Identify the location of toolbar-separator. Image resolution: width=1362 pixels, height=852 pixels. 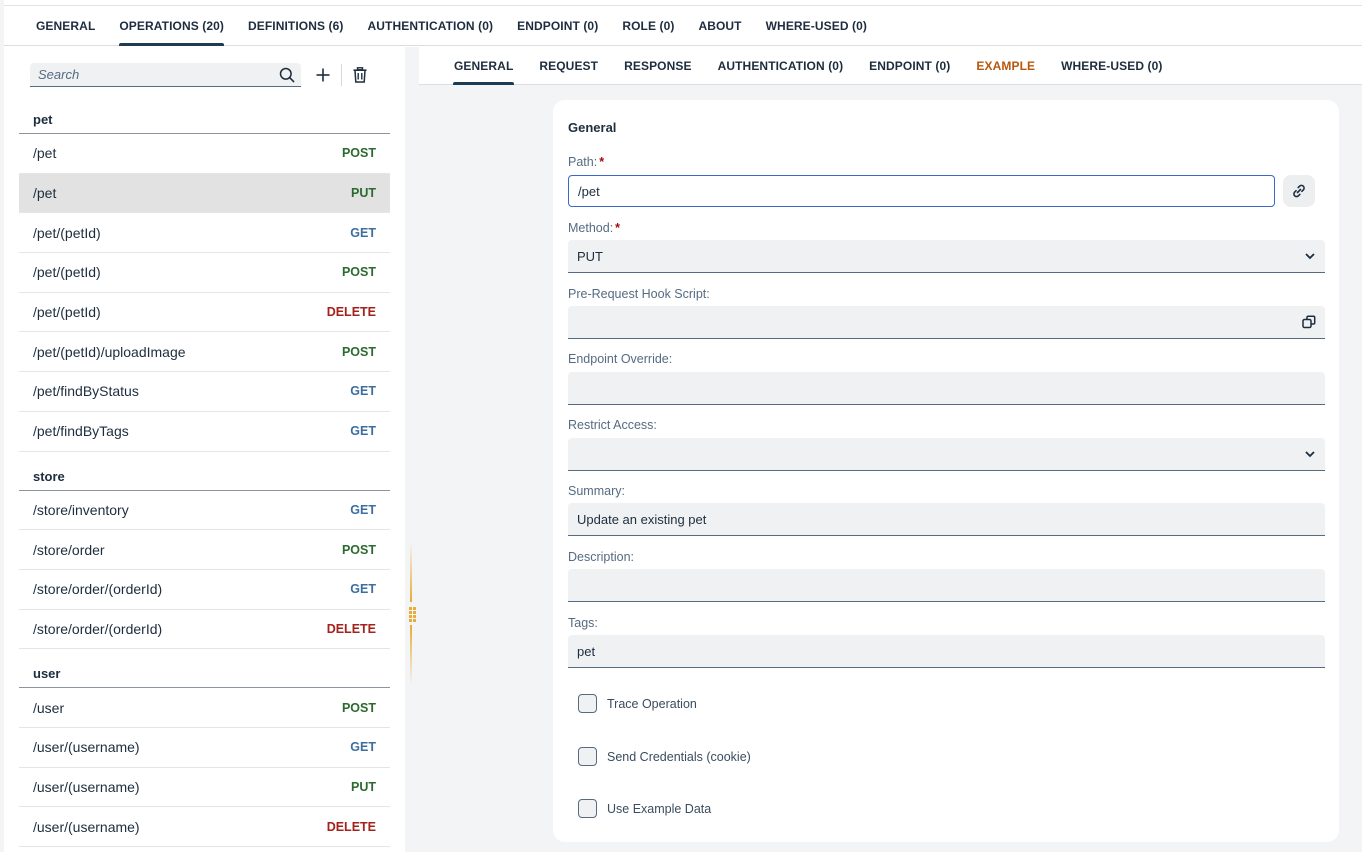
(341, 75).